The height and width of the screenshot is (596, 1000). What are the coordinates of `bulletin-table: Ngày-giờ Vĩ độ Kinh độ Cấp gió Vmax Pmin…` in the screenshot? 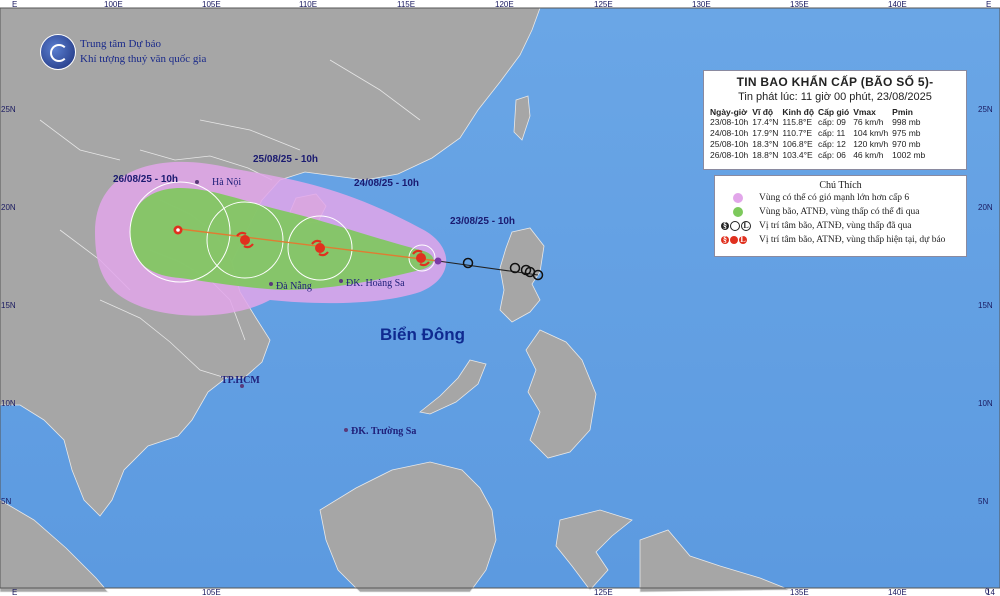 It's located at (817, 134).